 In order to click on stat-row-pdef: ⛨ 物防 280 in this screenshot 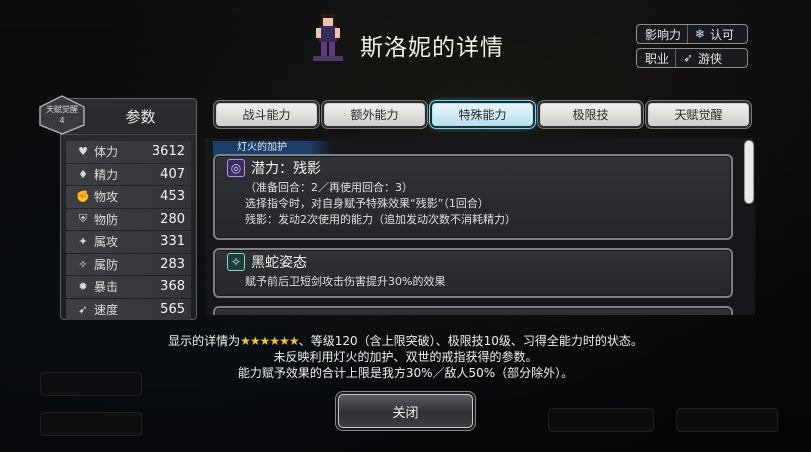, I will do `click(128, 219)`.